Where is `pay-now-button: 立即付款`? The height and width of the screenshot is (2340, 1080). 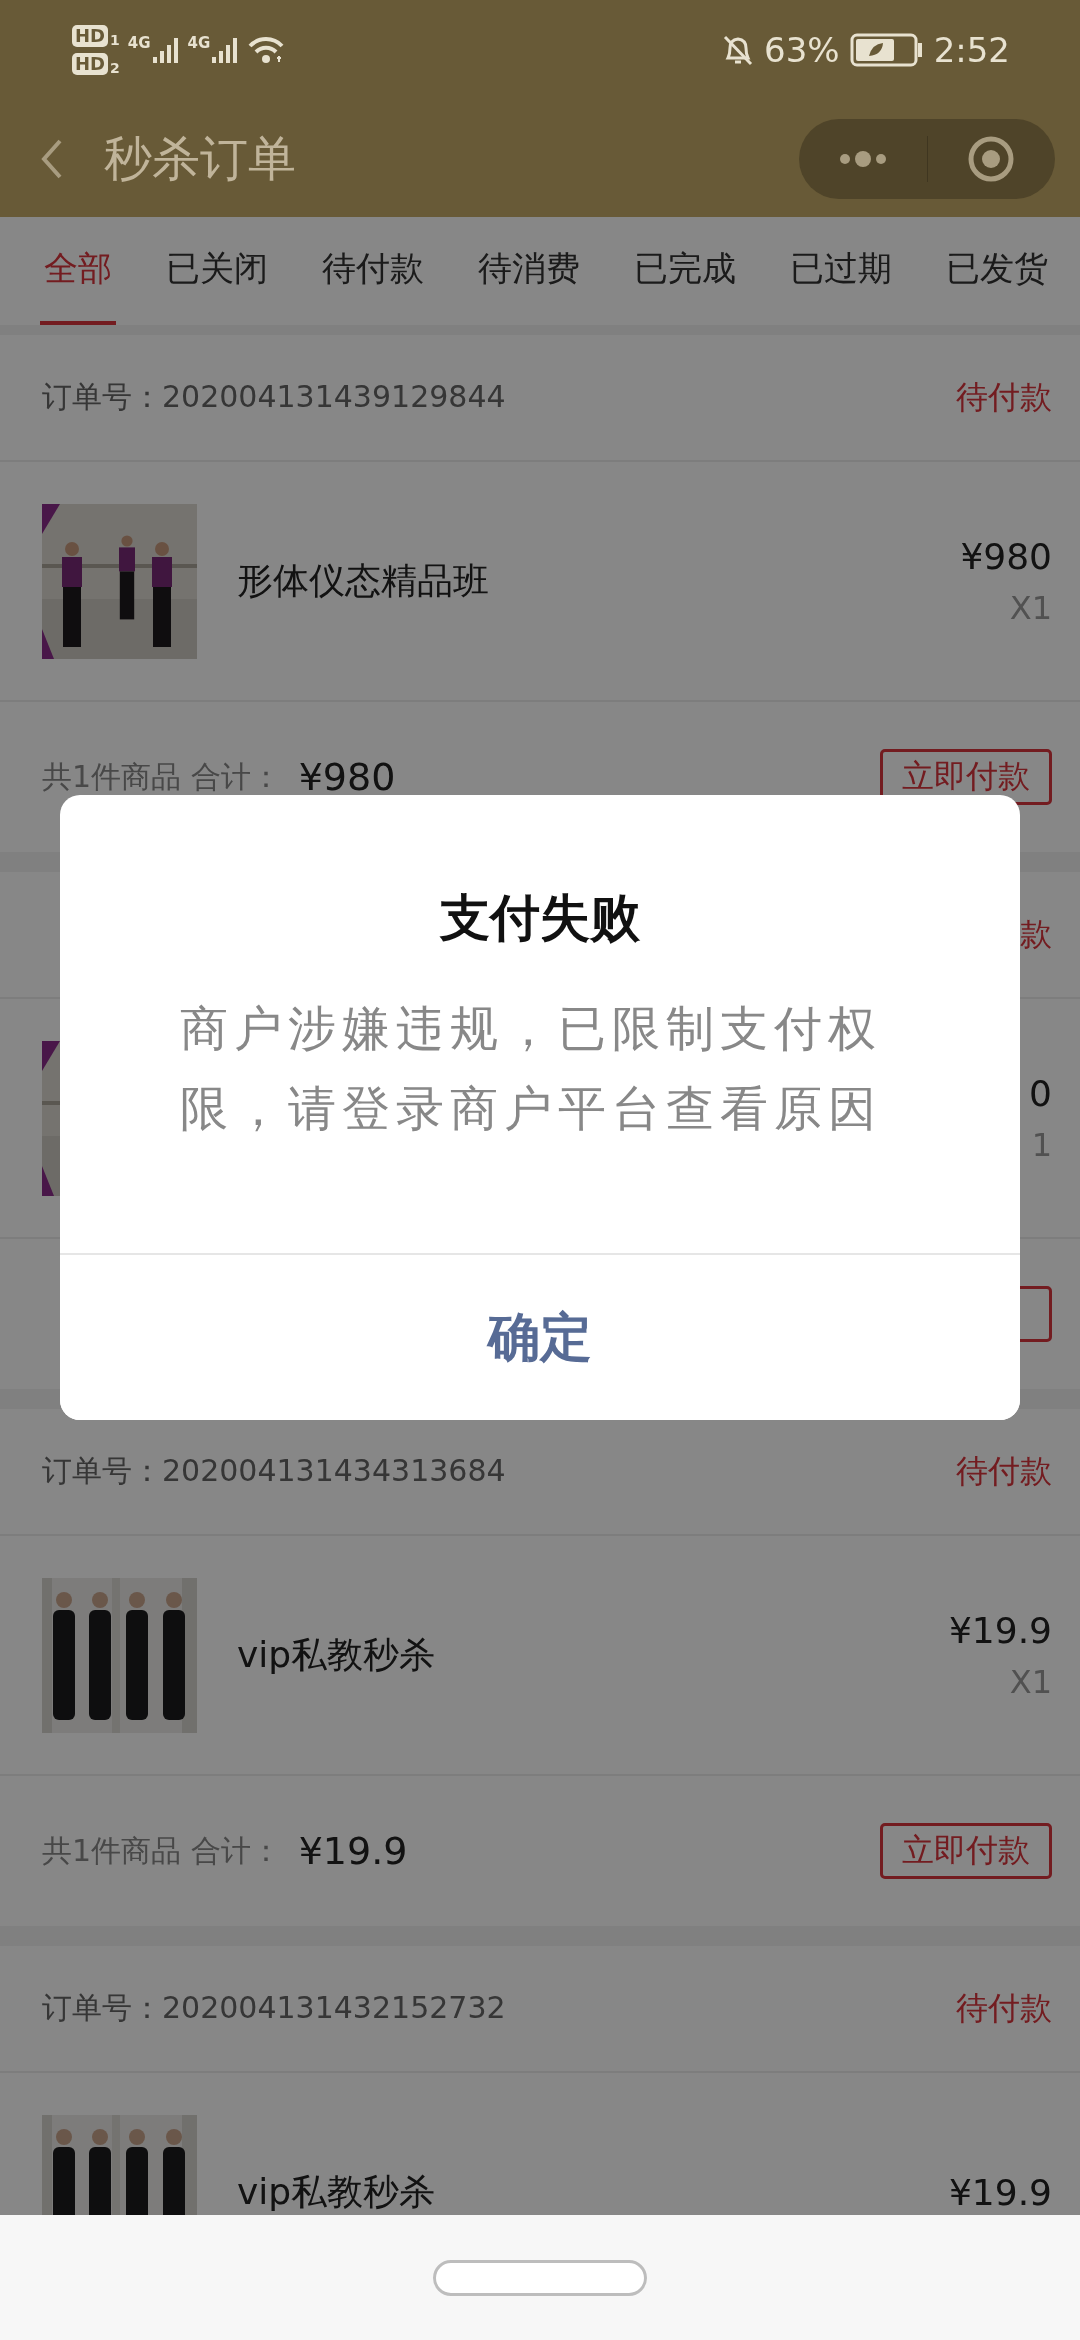 pay-now-button: 立即付款 is located at coordinates (966, 1851).